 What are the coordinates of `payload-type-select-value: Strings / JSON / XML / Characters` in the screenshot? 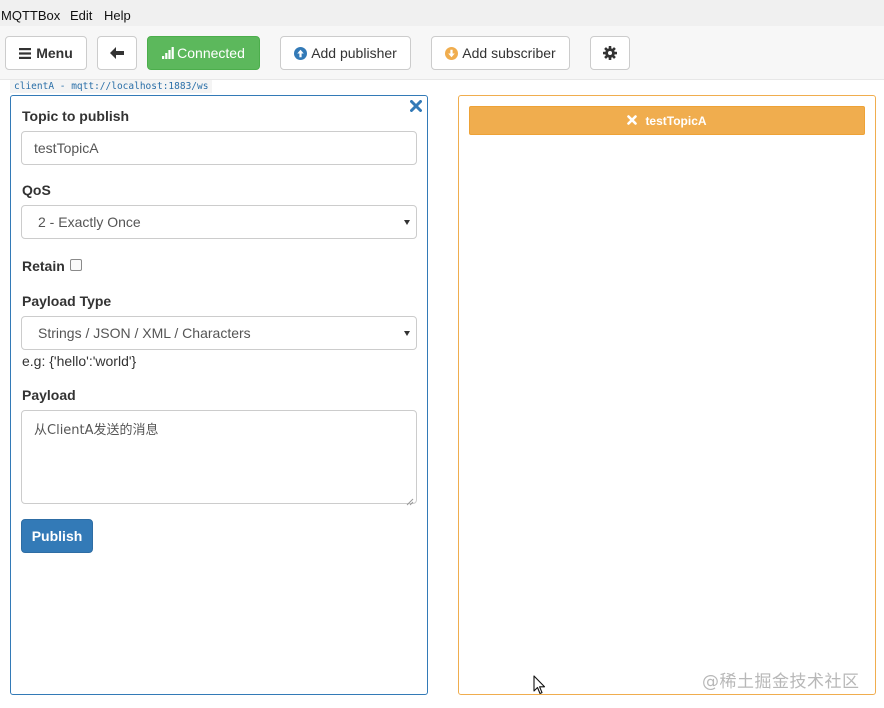 It's located at (144, 333).